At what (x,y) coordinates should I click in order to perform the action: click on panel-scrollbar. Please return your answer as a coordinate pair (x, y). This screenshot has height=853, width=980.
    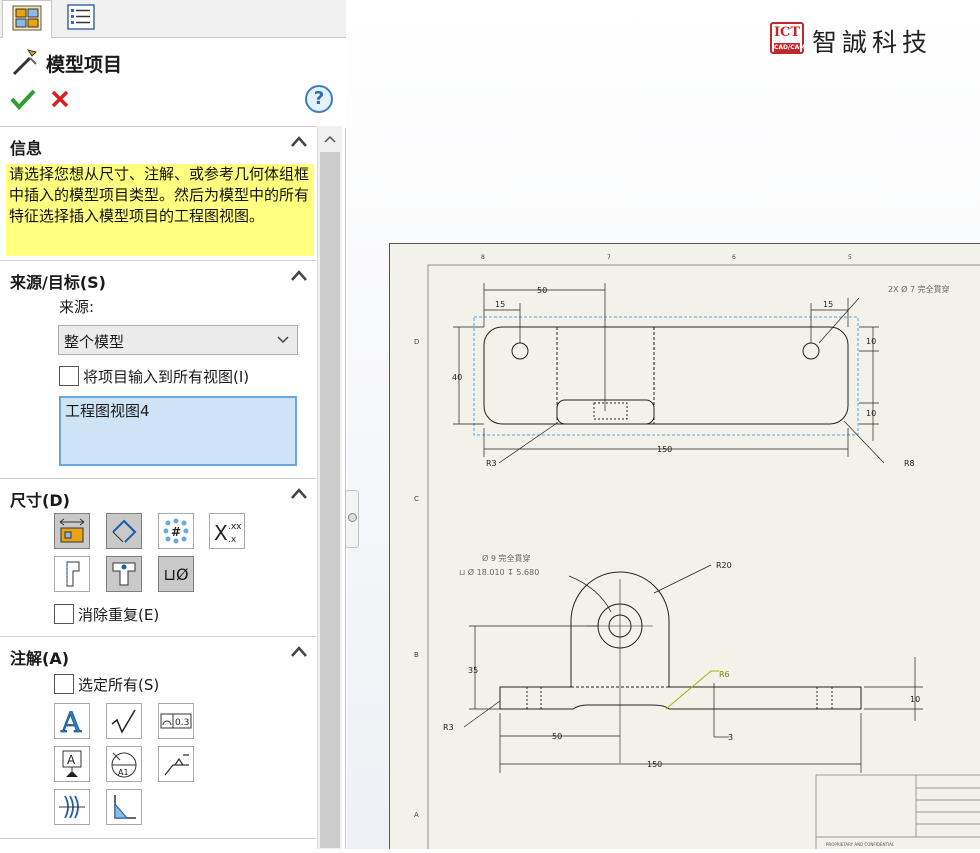
    Looking at the image, I should click on (329, 487).